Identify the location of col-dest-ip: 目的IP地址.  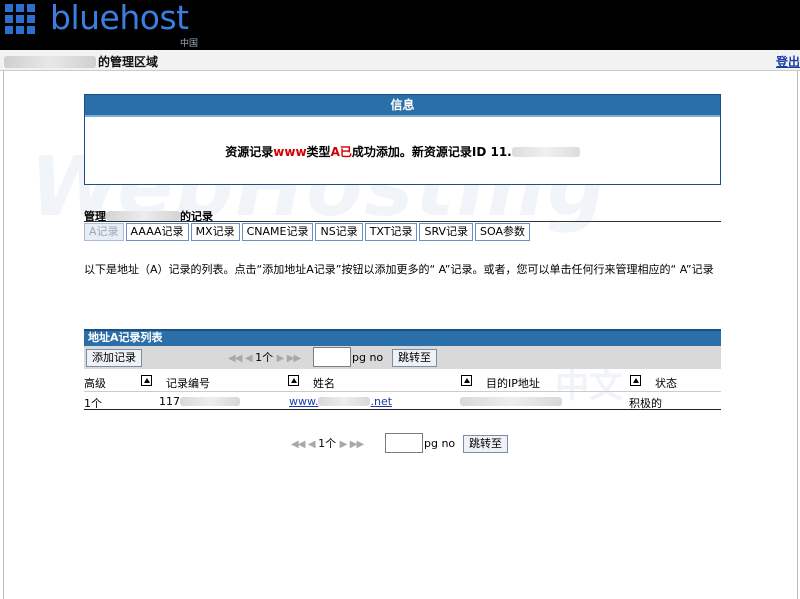
(513, 383).